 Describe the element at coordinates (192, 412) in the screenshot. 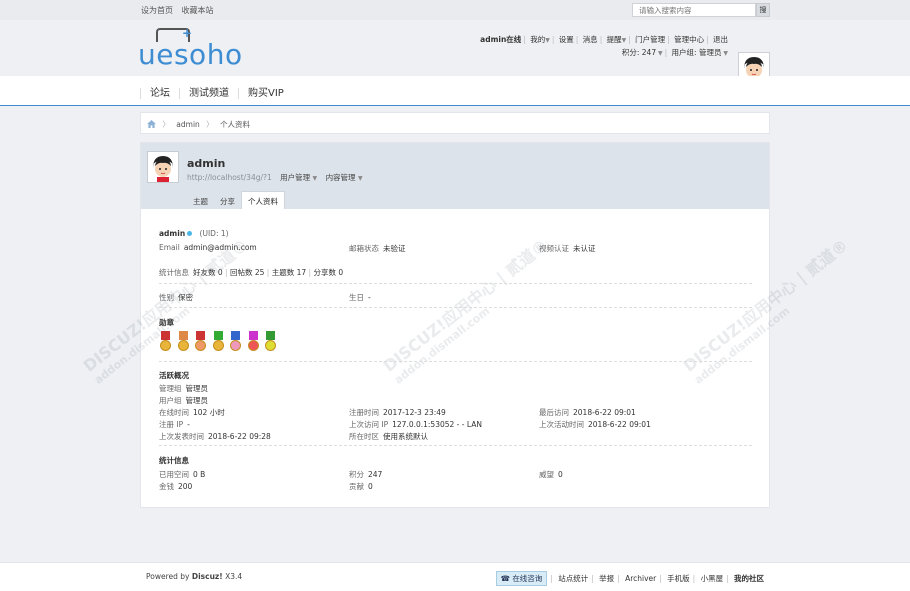

I see `online-time-row: 在线时间 102 小时` at that location.